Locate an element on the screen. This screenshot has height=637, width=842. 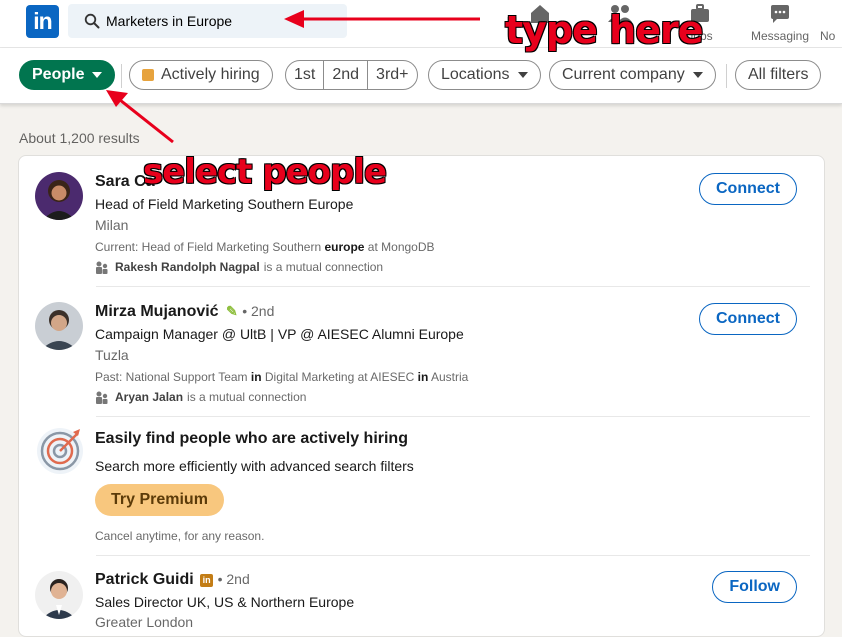
result-name-line: Patrick Guidi in • 2nd is located at coordinates (172, 580).